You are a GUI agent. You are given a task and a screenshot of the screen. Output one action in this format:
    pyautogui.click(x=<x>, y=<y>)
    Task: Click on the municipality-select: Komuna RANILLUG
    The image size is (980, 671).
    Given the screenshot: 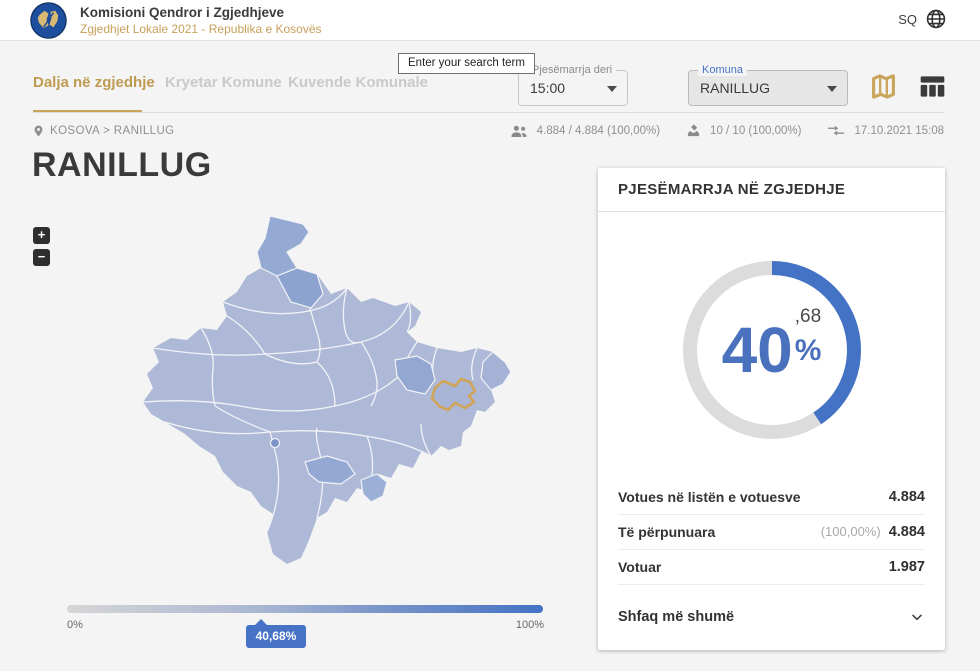 What is the action you would take?
    pyautogui.click(x=768, y=85)
    